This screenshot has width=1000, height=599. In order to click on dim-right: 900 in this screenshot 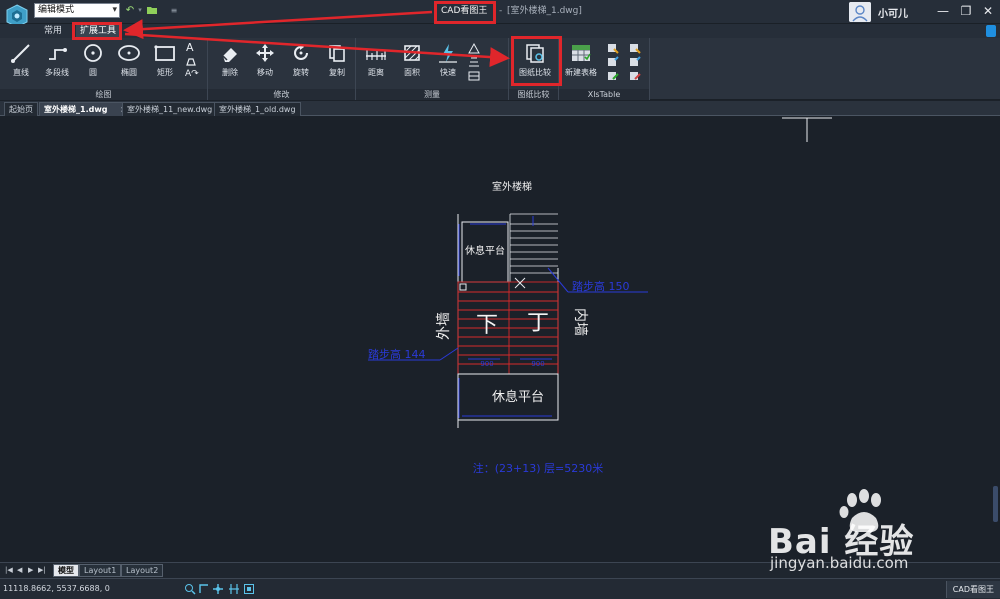, I will do `click(537, 364)`.